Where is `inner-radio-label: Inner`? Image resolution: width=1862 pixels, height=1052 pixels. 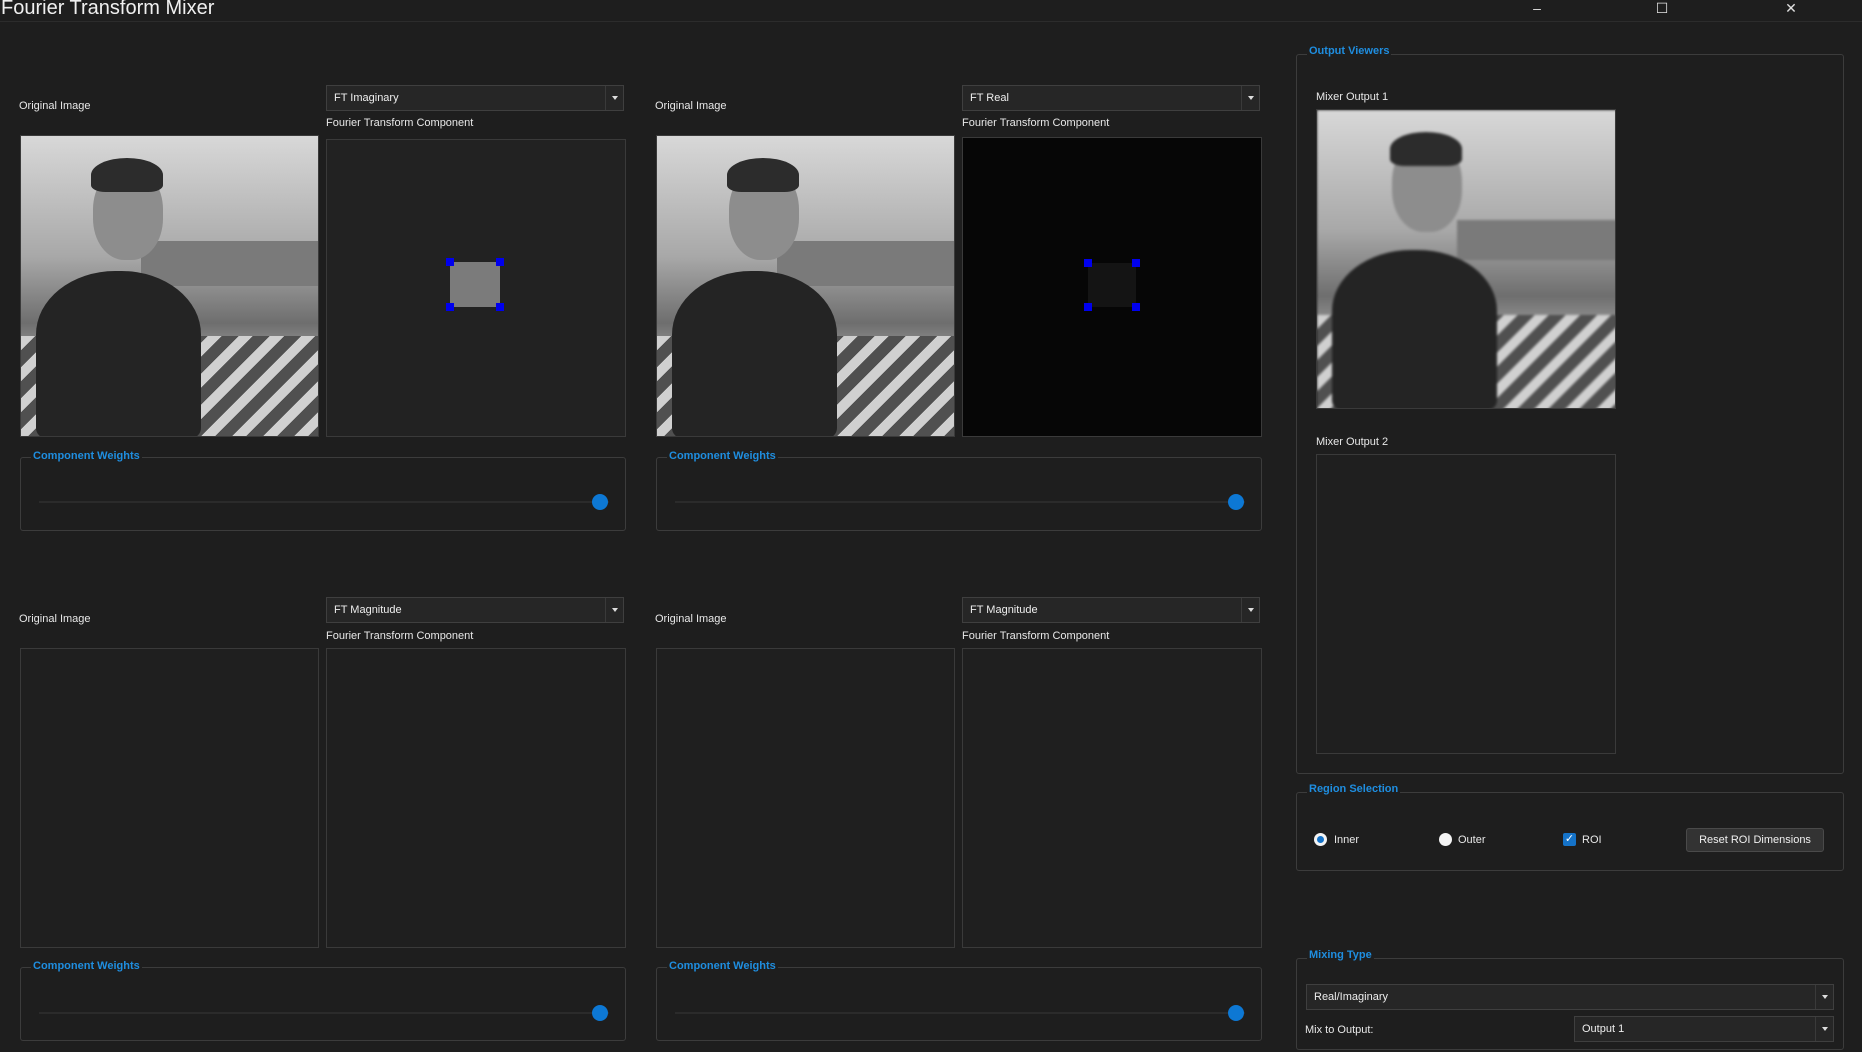
inner-radio-label: Inner is located at coordinates (1346, 840).